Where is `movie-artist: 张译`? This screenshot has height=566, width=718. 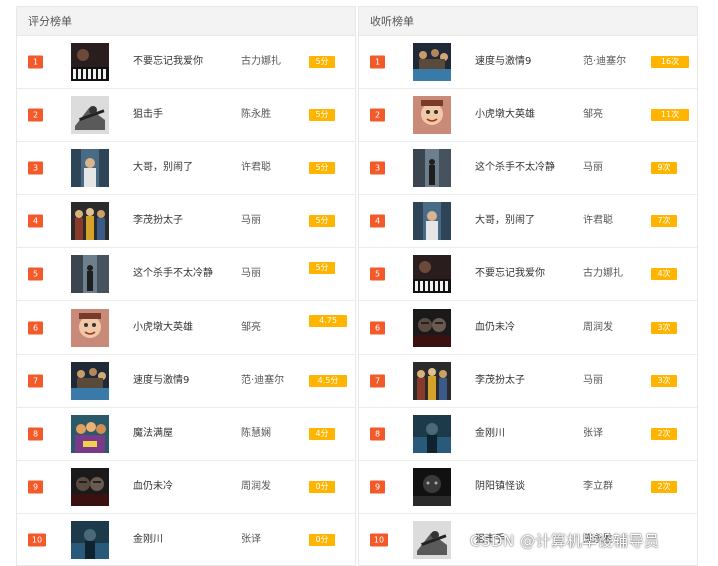
movie-artist: 张译 is located at coordinates (251, 539).